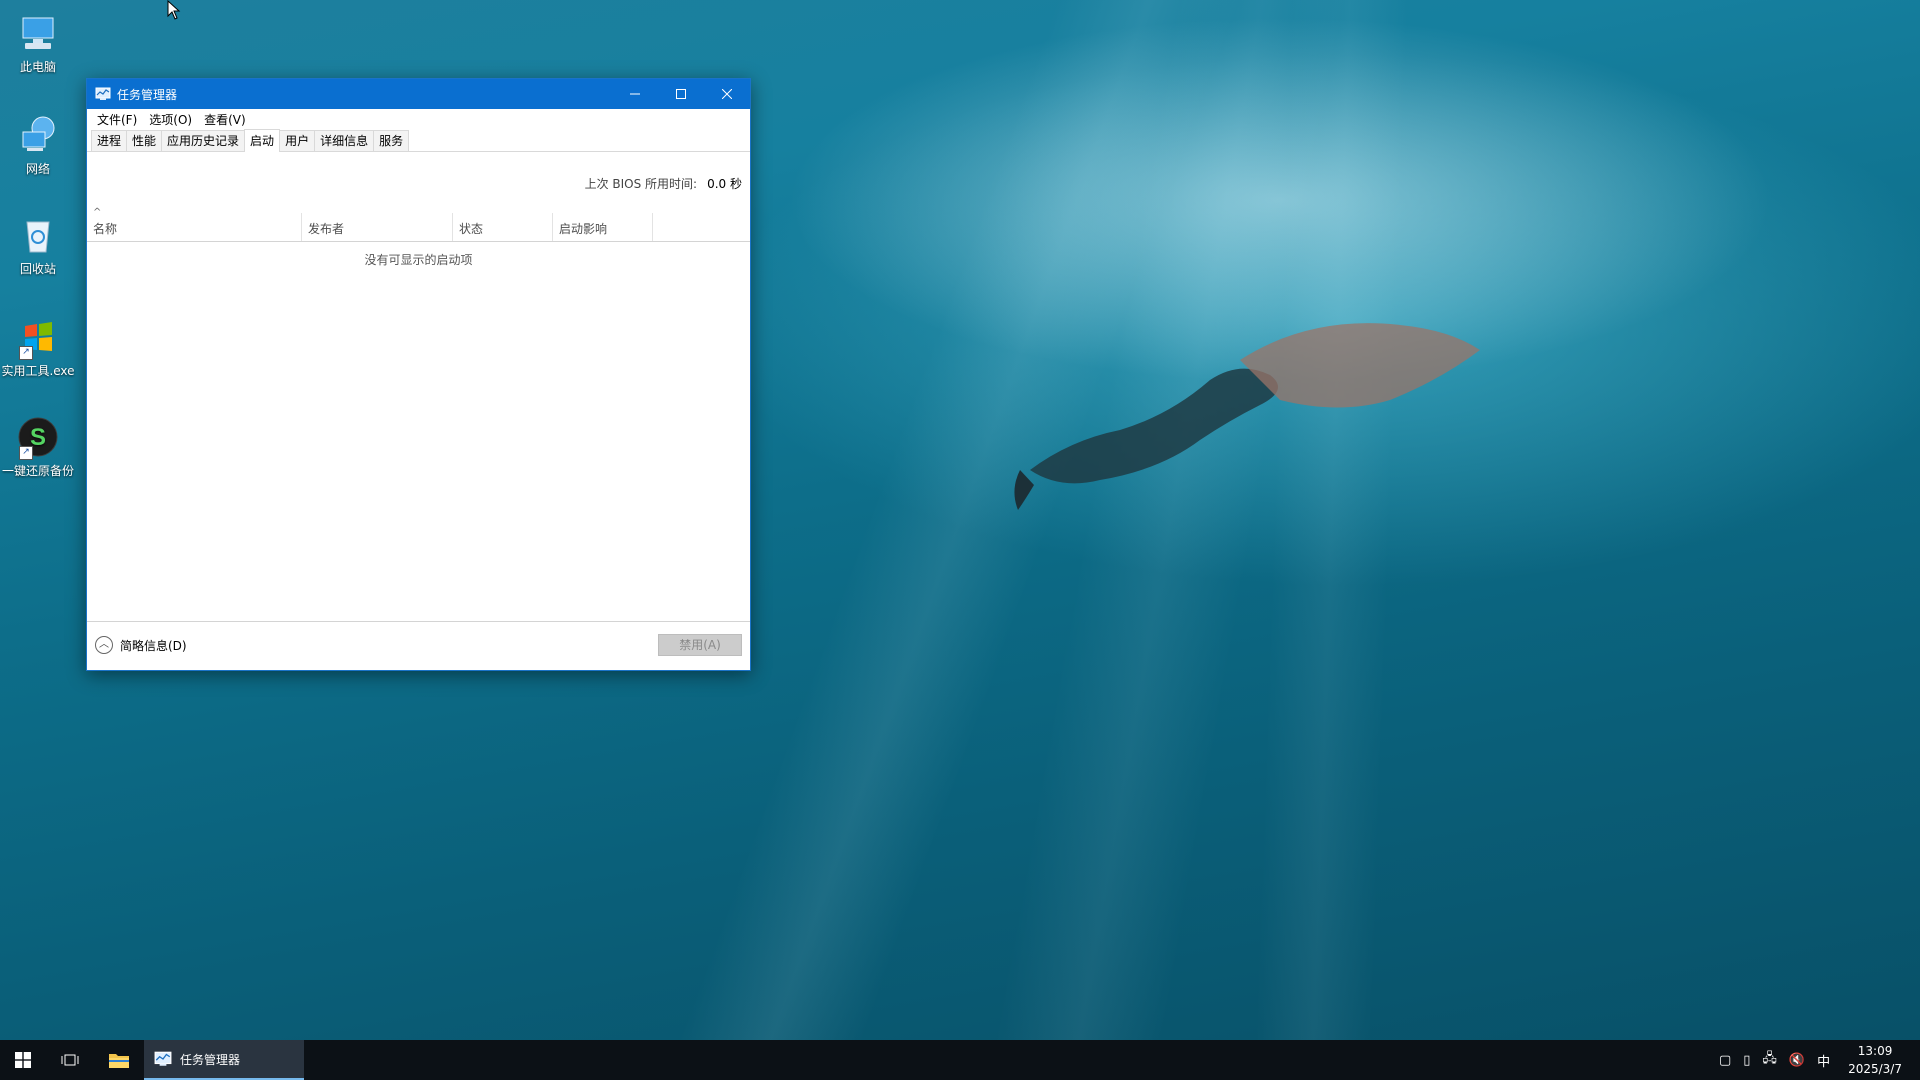  I want to click on tab-app-history: 应用历史记录, so click(203, 140).